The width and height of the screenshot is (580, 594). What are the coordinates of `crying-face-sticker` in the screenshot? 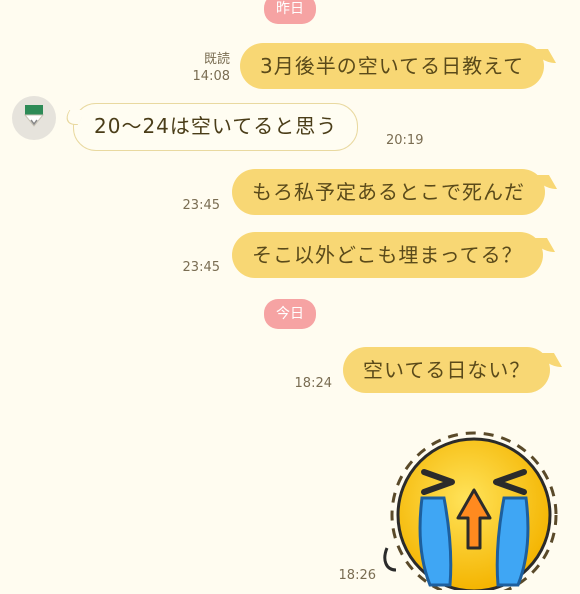 It's located at (472, 507).